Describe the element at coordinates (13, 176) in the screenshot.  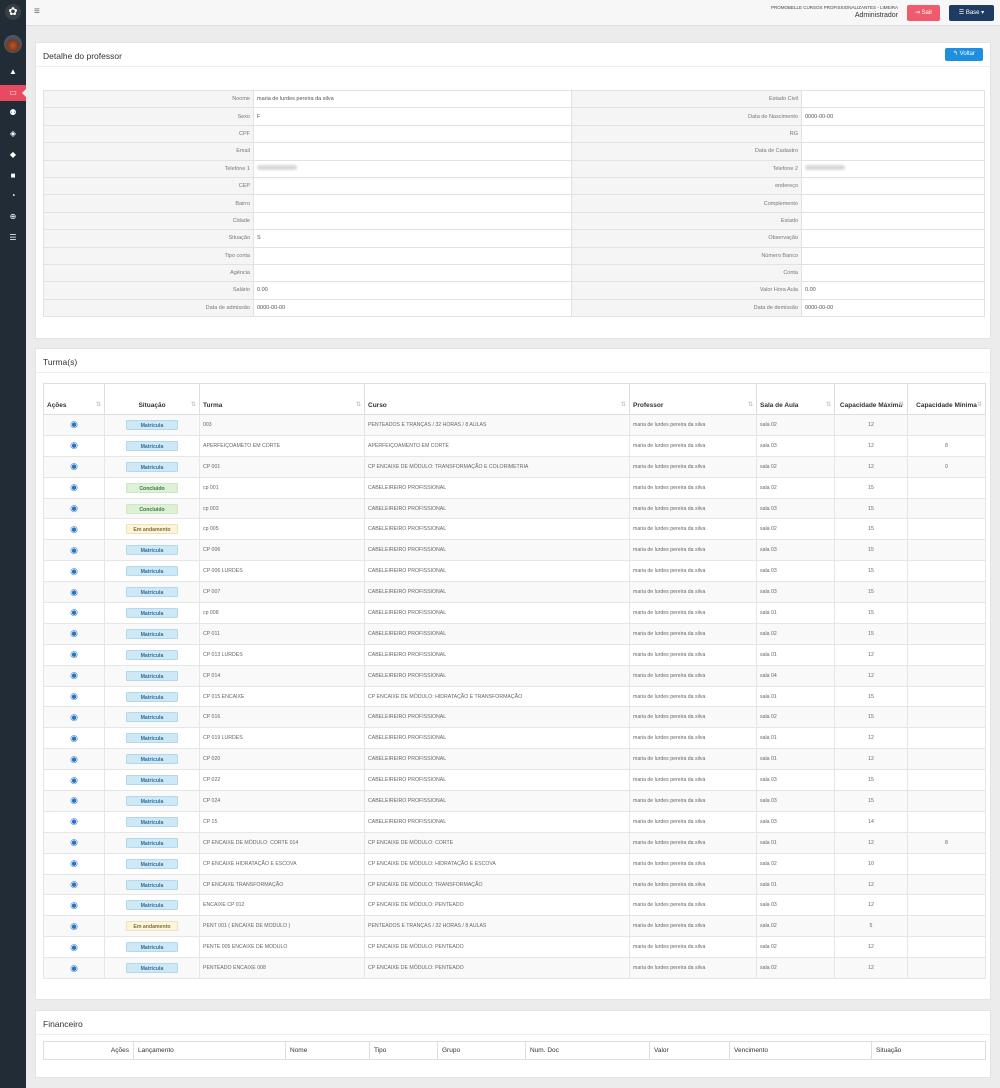
I see `sidebar-item-book: ■` at that location.